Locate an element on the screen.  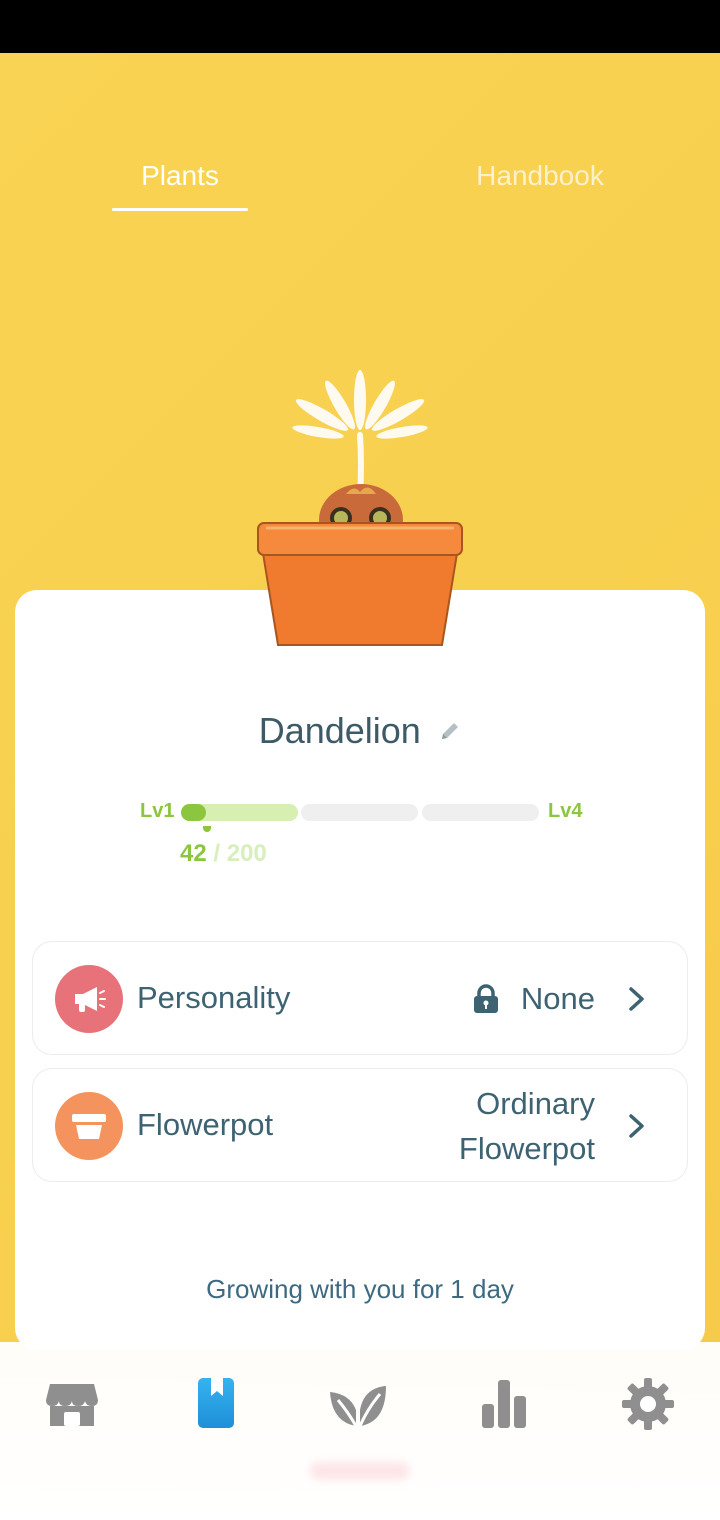
gear-icon is located at coordinates (648, 1404).